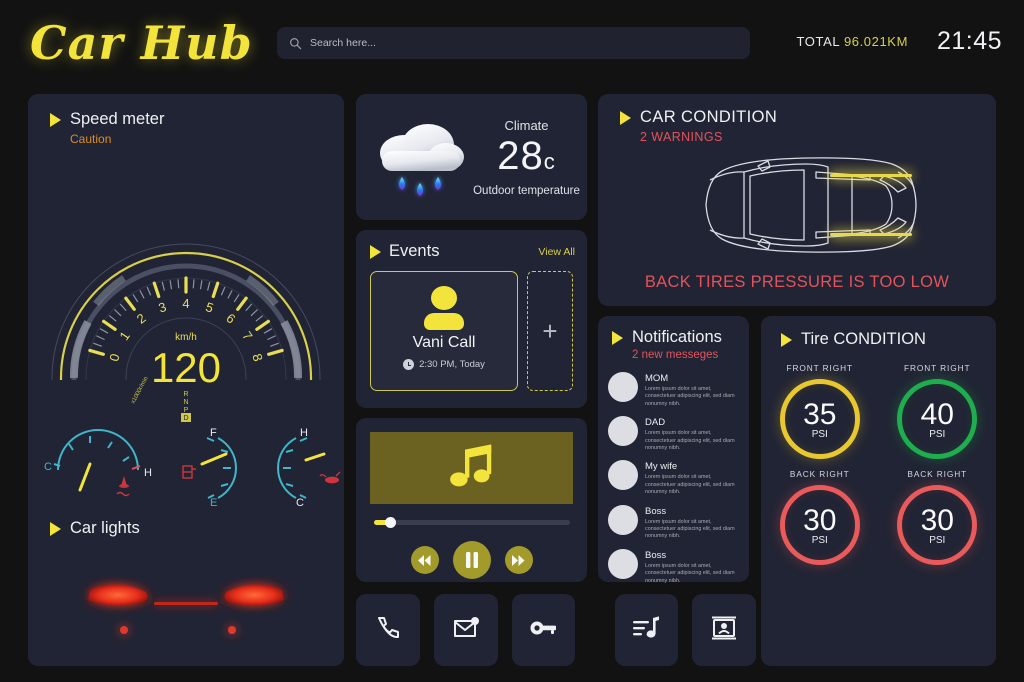  What do you see at coordinates (189, 472) in the screenshot?
I see `fuel-warning-icon` at bounding box center [189, 472].